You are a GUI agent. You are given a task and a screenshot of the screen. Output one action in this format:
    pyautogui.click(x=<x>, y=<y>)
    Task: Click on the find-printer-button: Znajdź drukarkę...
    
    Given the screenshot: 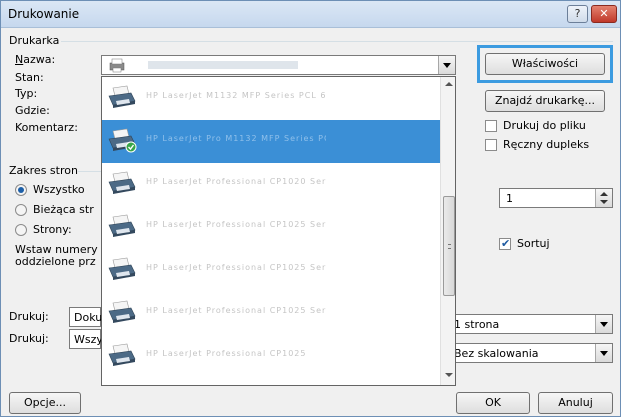 What is the action you would take?
    pyautogui.click(x=545, y=101)
    